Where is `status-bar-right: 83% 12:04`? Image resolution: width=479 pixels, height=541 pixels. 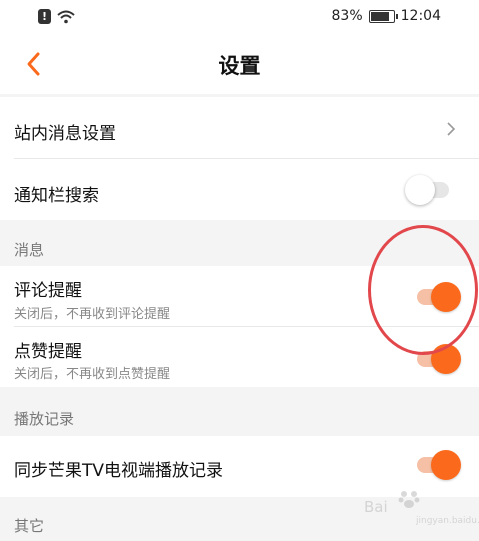 status-bar-right: 83% 12:04 is located at coordinates (386, 16).